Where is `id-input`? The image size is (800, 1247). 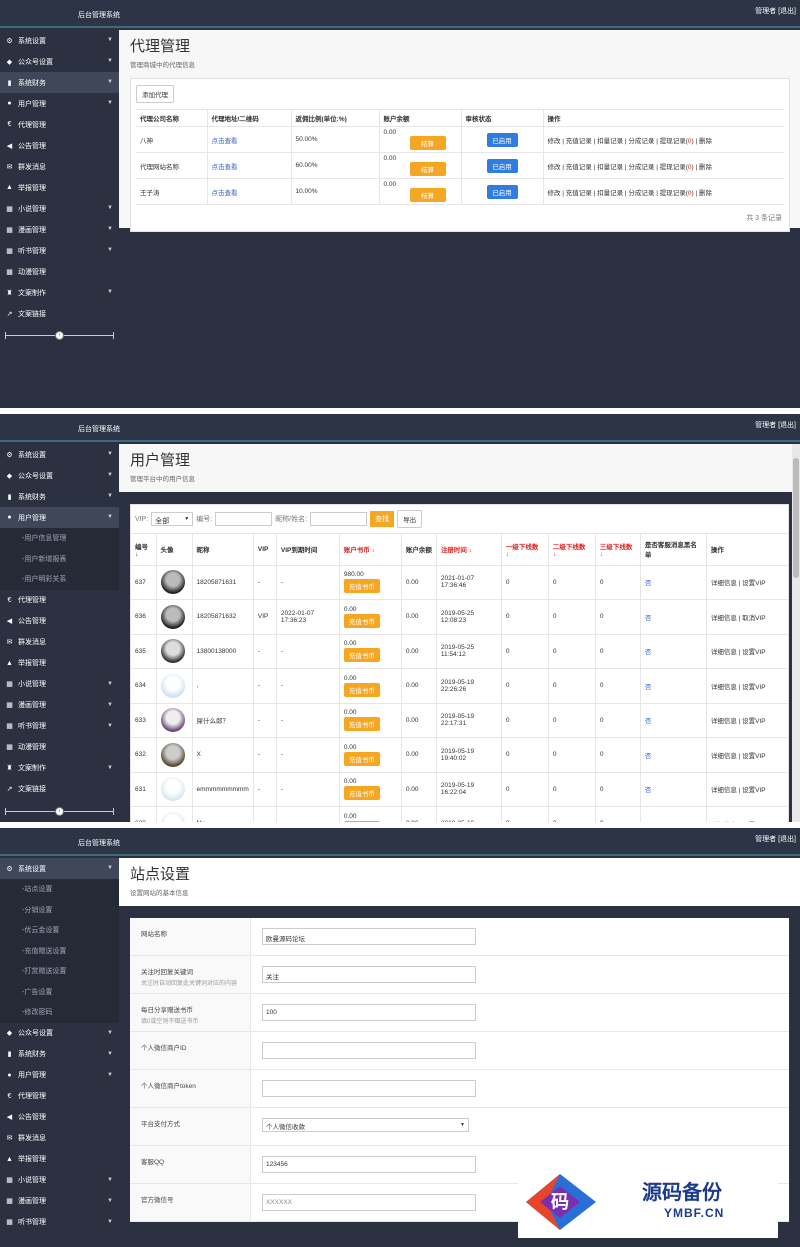
id-input is located at coordinates (244, 519).